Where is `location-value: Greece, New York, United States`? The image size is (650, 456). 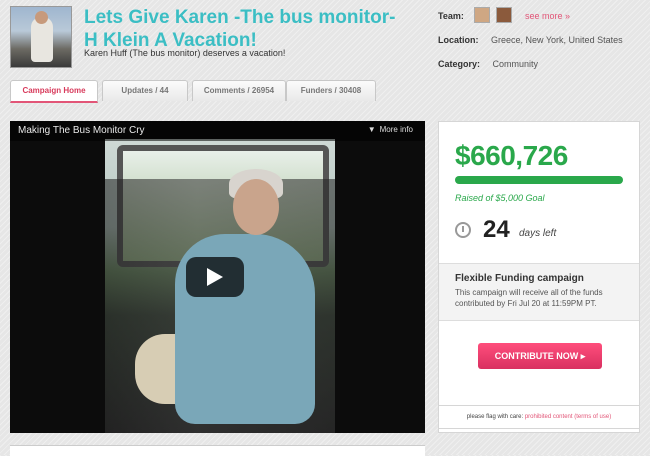 location-value: Greece, New York, United States is located at coordinates (557, 40).